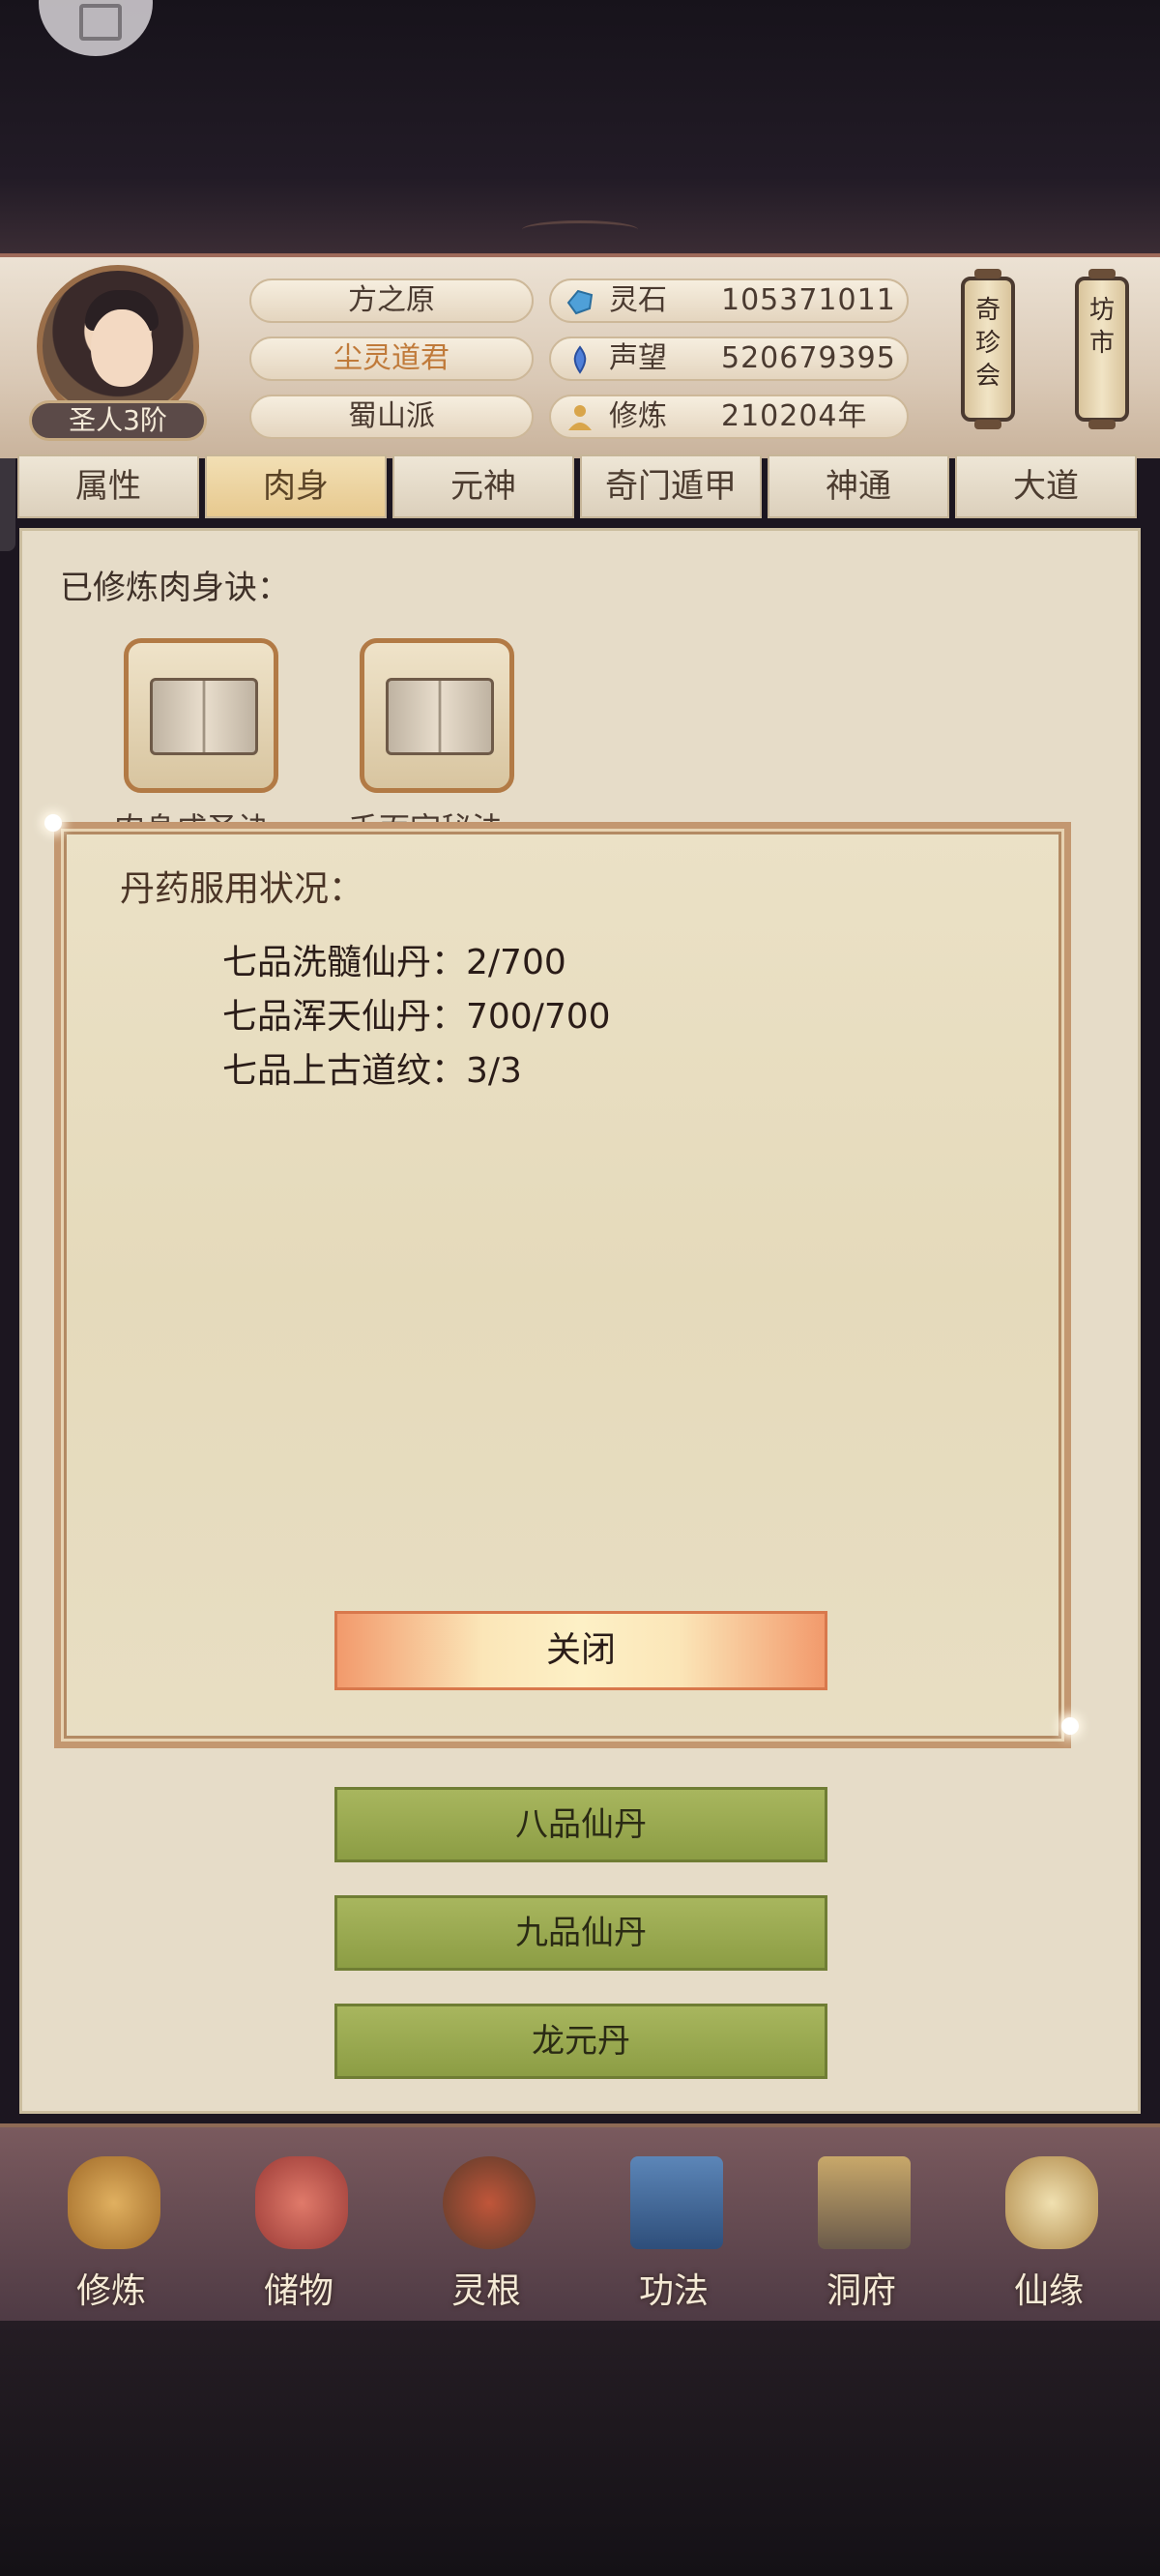 The image size is (1160, 2576). Describe the element at coordinates (242, 889) in the screenshot. I see `dialog-title: 丹药服用状况：` at that location.